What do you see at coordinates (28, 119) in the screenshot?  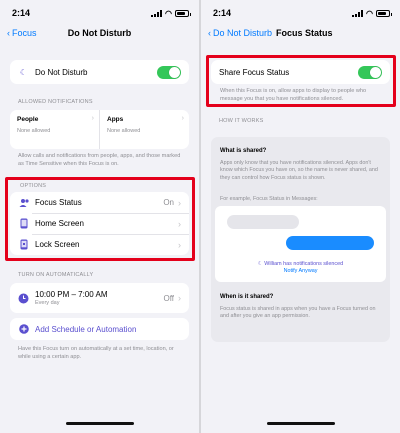 I see `people-title: People` at bounding box center [28, 119].